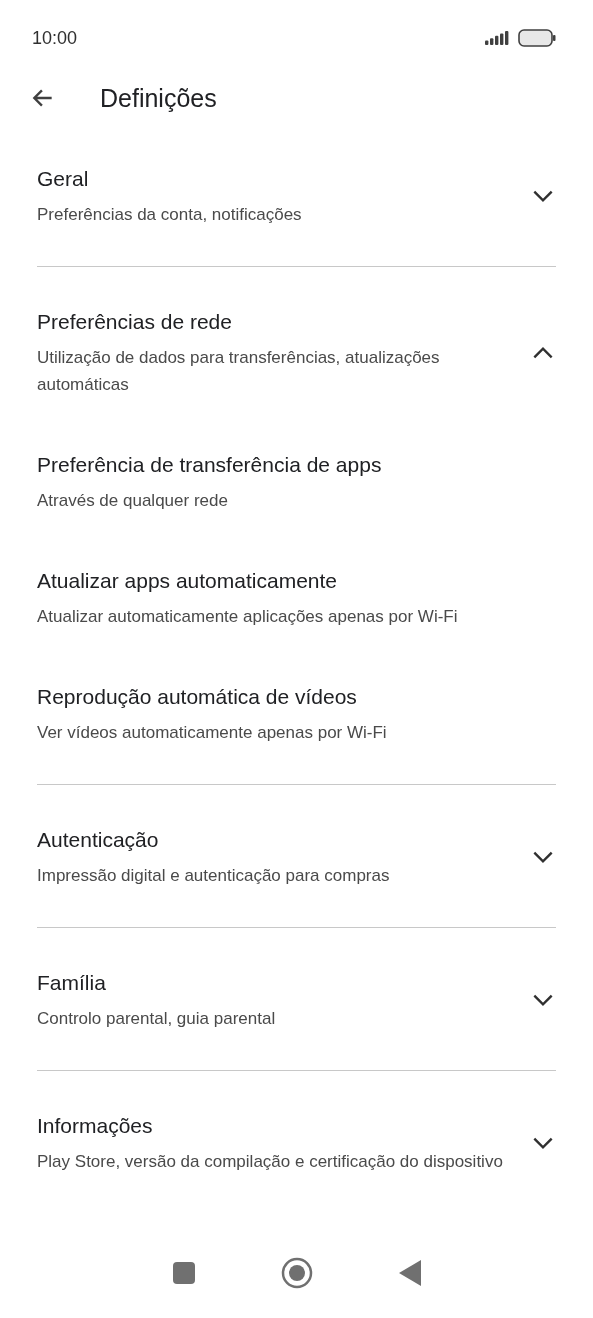  What do you see at coordinates (210, 465) in the screenshot?
I see `setting-title: Preferência de transferência de apps` at bounding box center [210, 465].